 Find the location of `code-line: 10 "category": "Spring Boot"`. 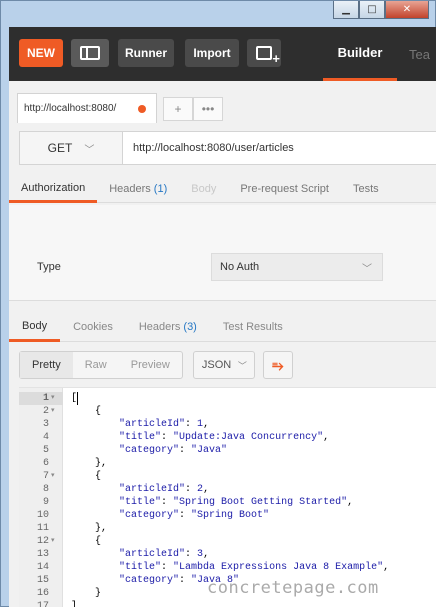

code-line: 10 "category": "Spring Boot" is located at coordinates (227, 515).